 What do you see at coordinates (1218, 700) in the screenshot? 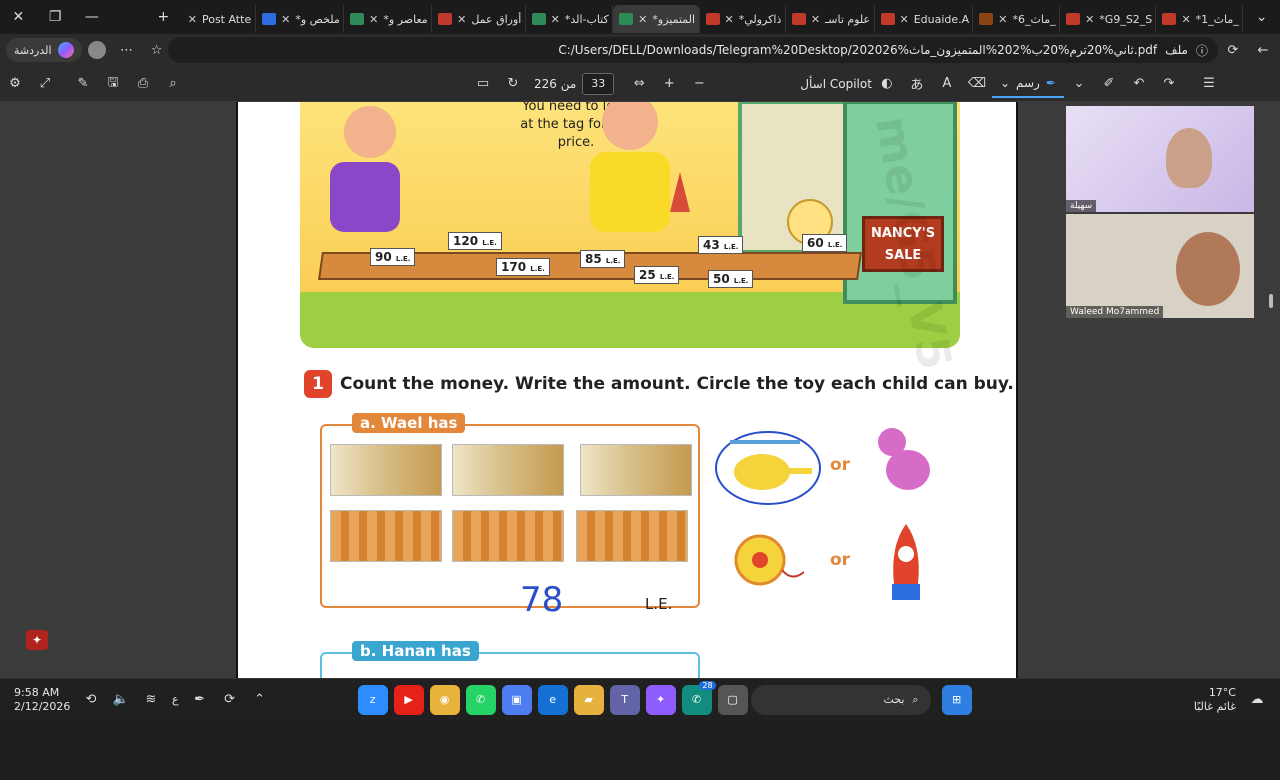
I see `weather: 17°C غائم غالبًا` at bounding box center [1218, 700].